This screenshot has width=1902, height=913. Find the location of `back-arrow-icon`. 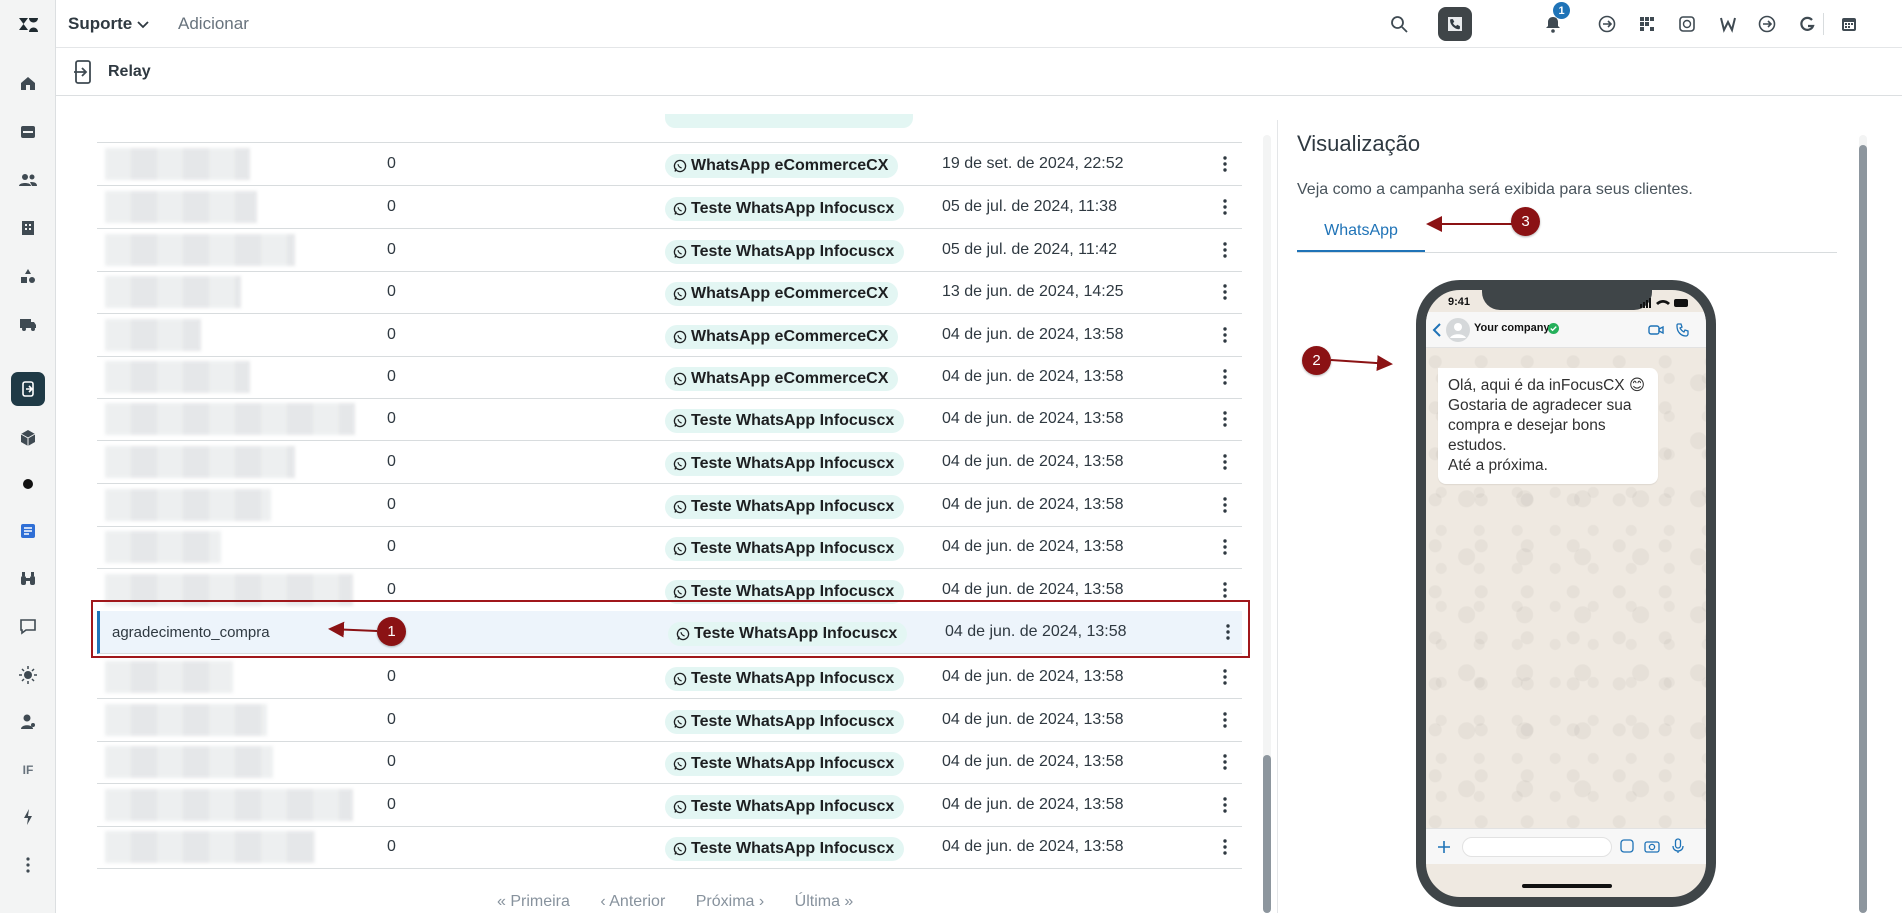

back-arrow-icon is located at coordinates (1437, 330).